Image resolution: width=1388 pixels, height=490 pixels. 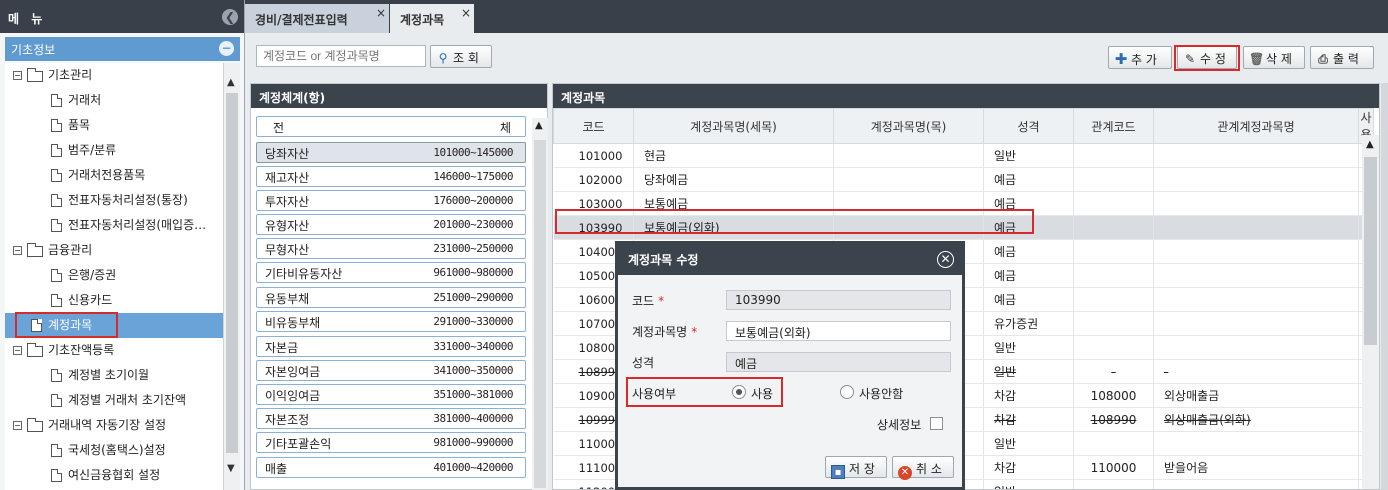 What do you see at coordinates (391, 176) in the screenshot?
I see `category-item: 재고자산 146000~175000` at bounding box center [391, 176].